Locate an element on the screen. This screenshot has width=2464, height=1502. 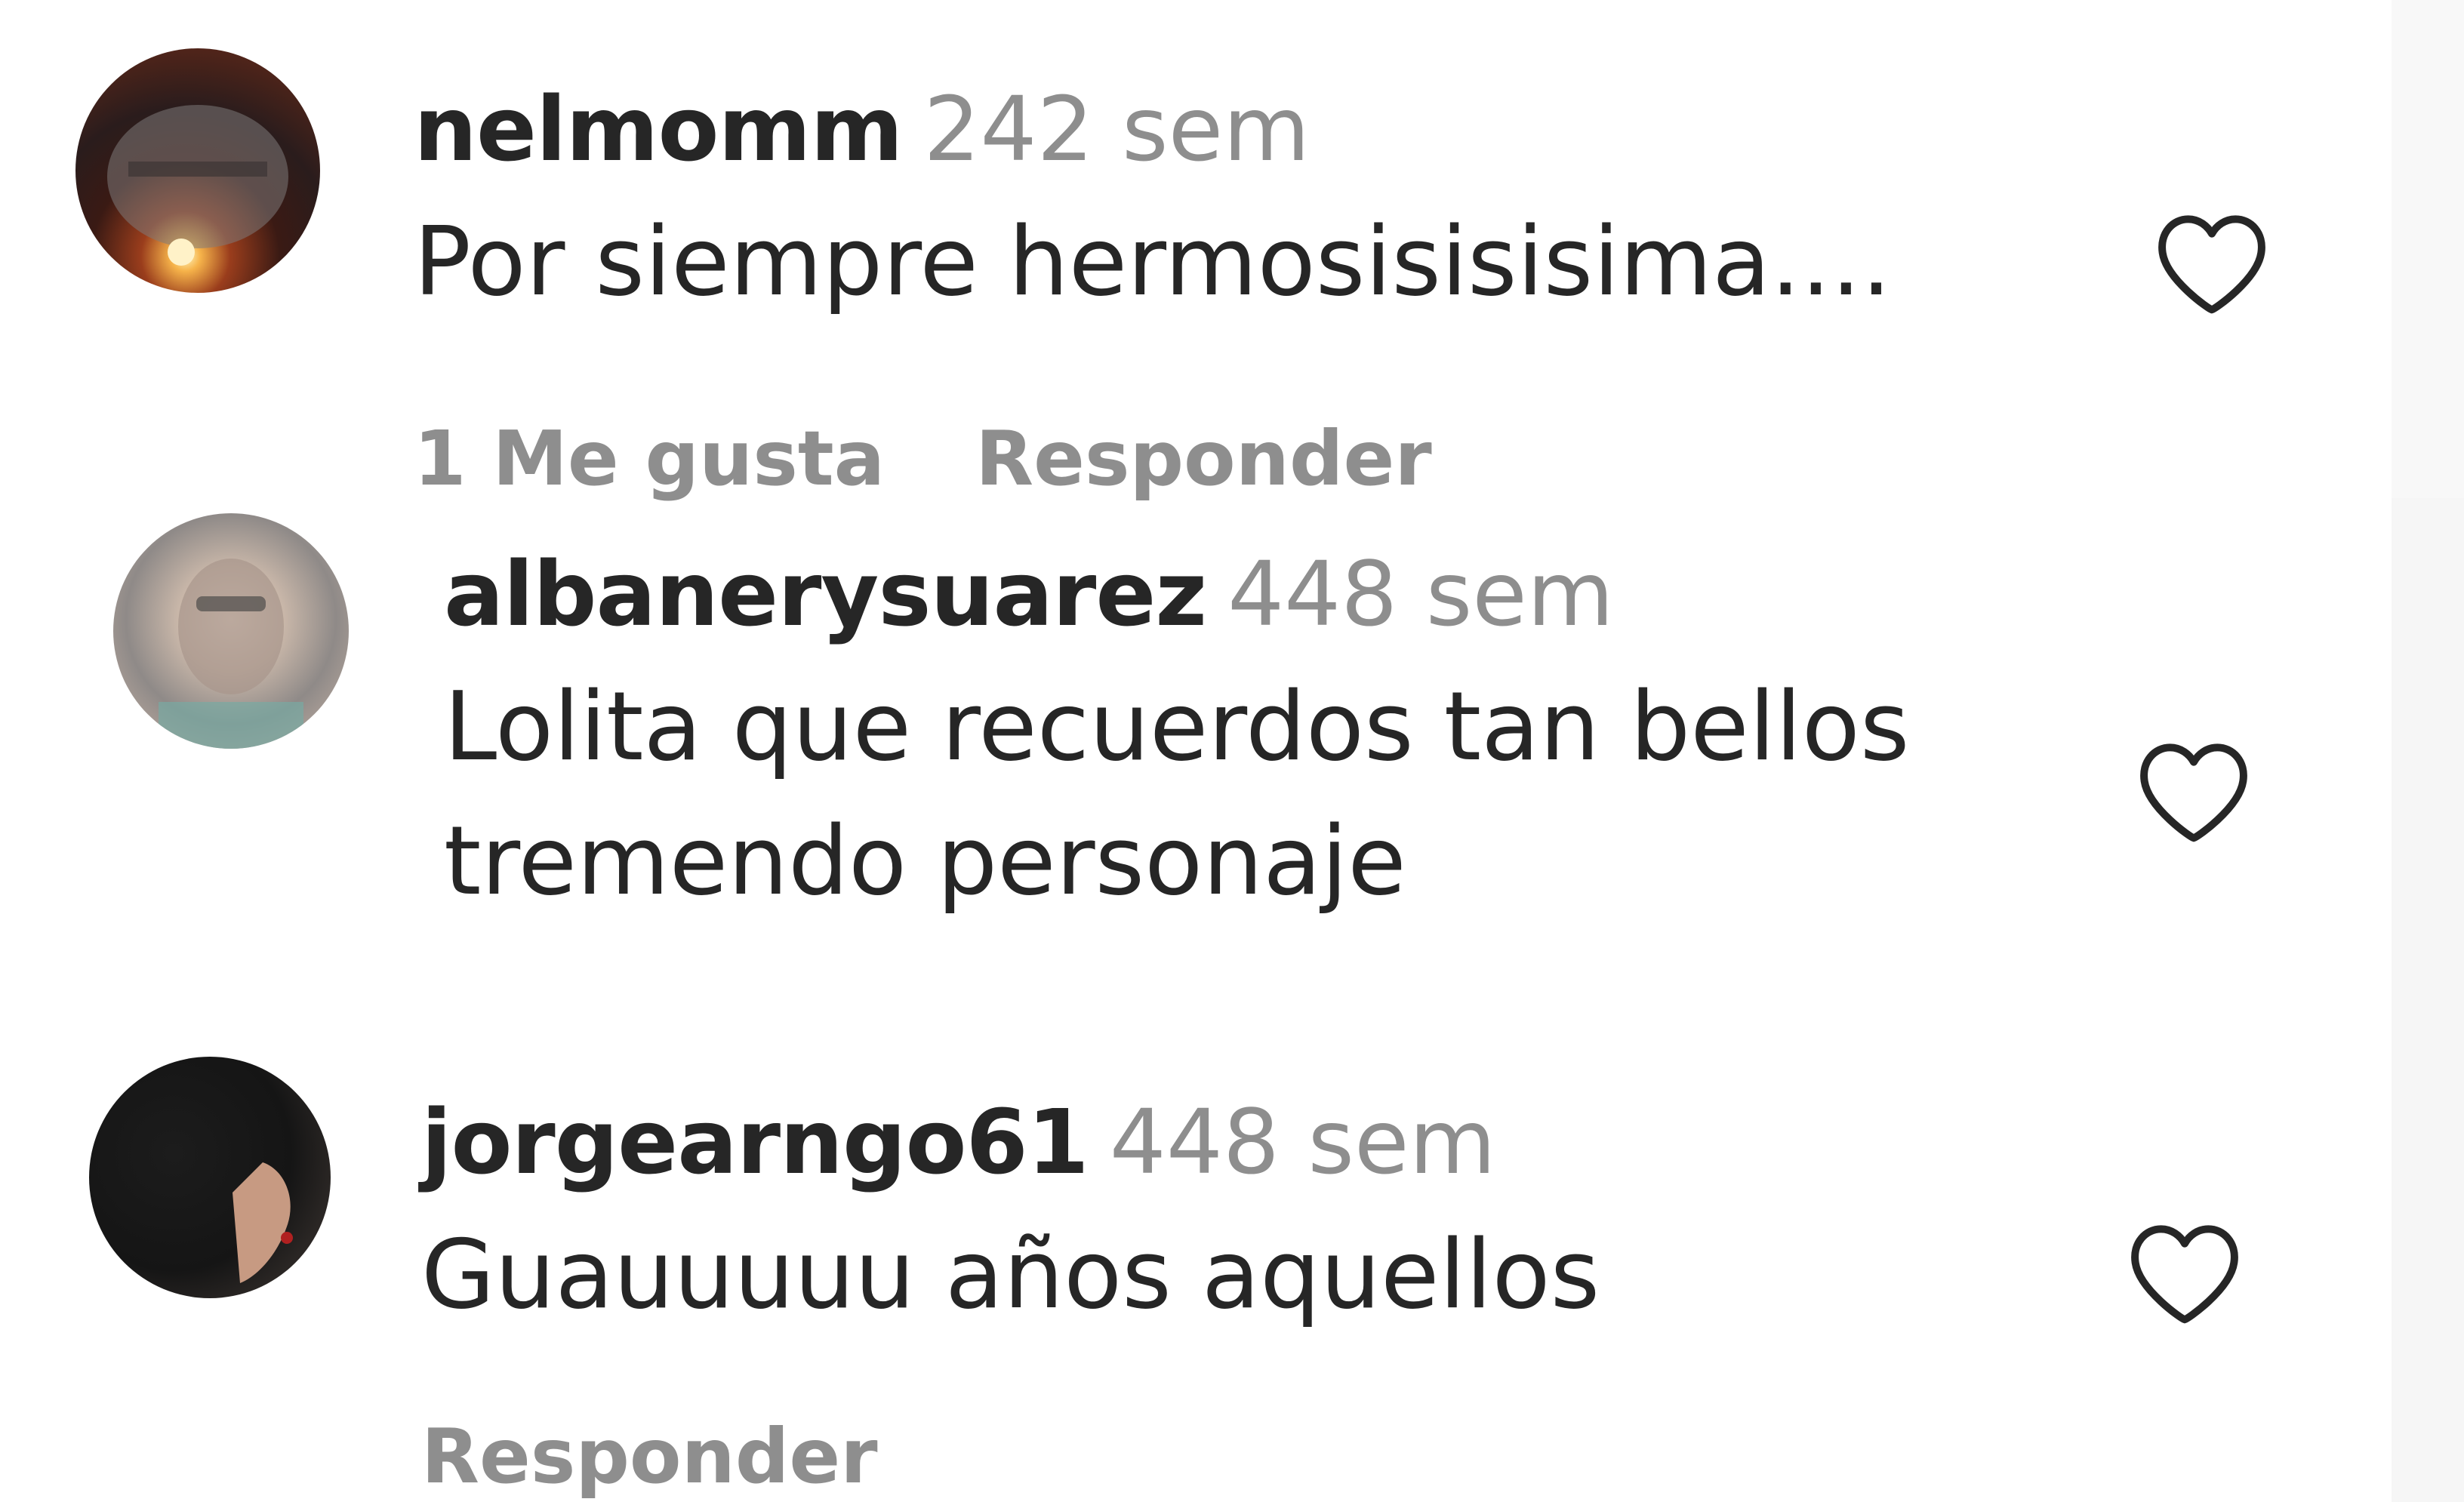
comment-header: nelmomm 242 sem is located at coordinates (862, 129).